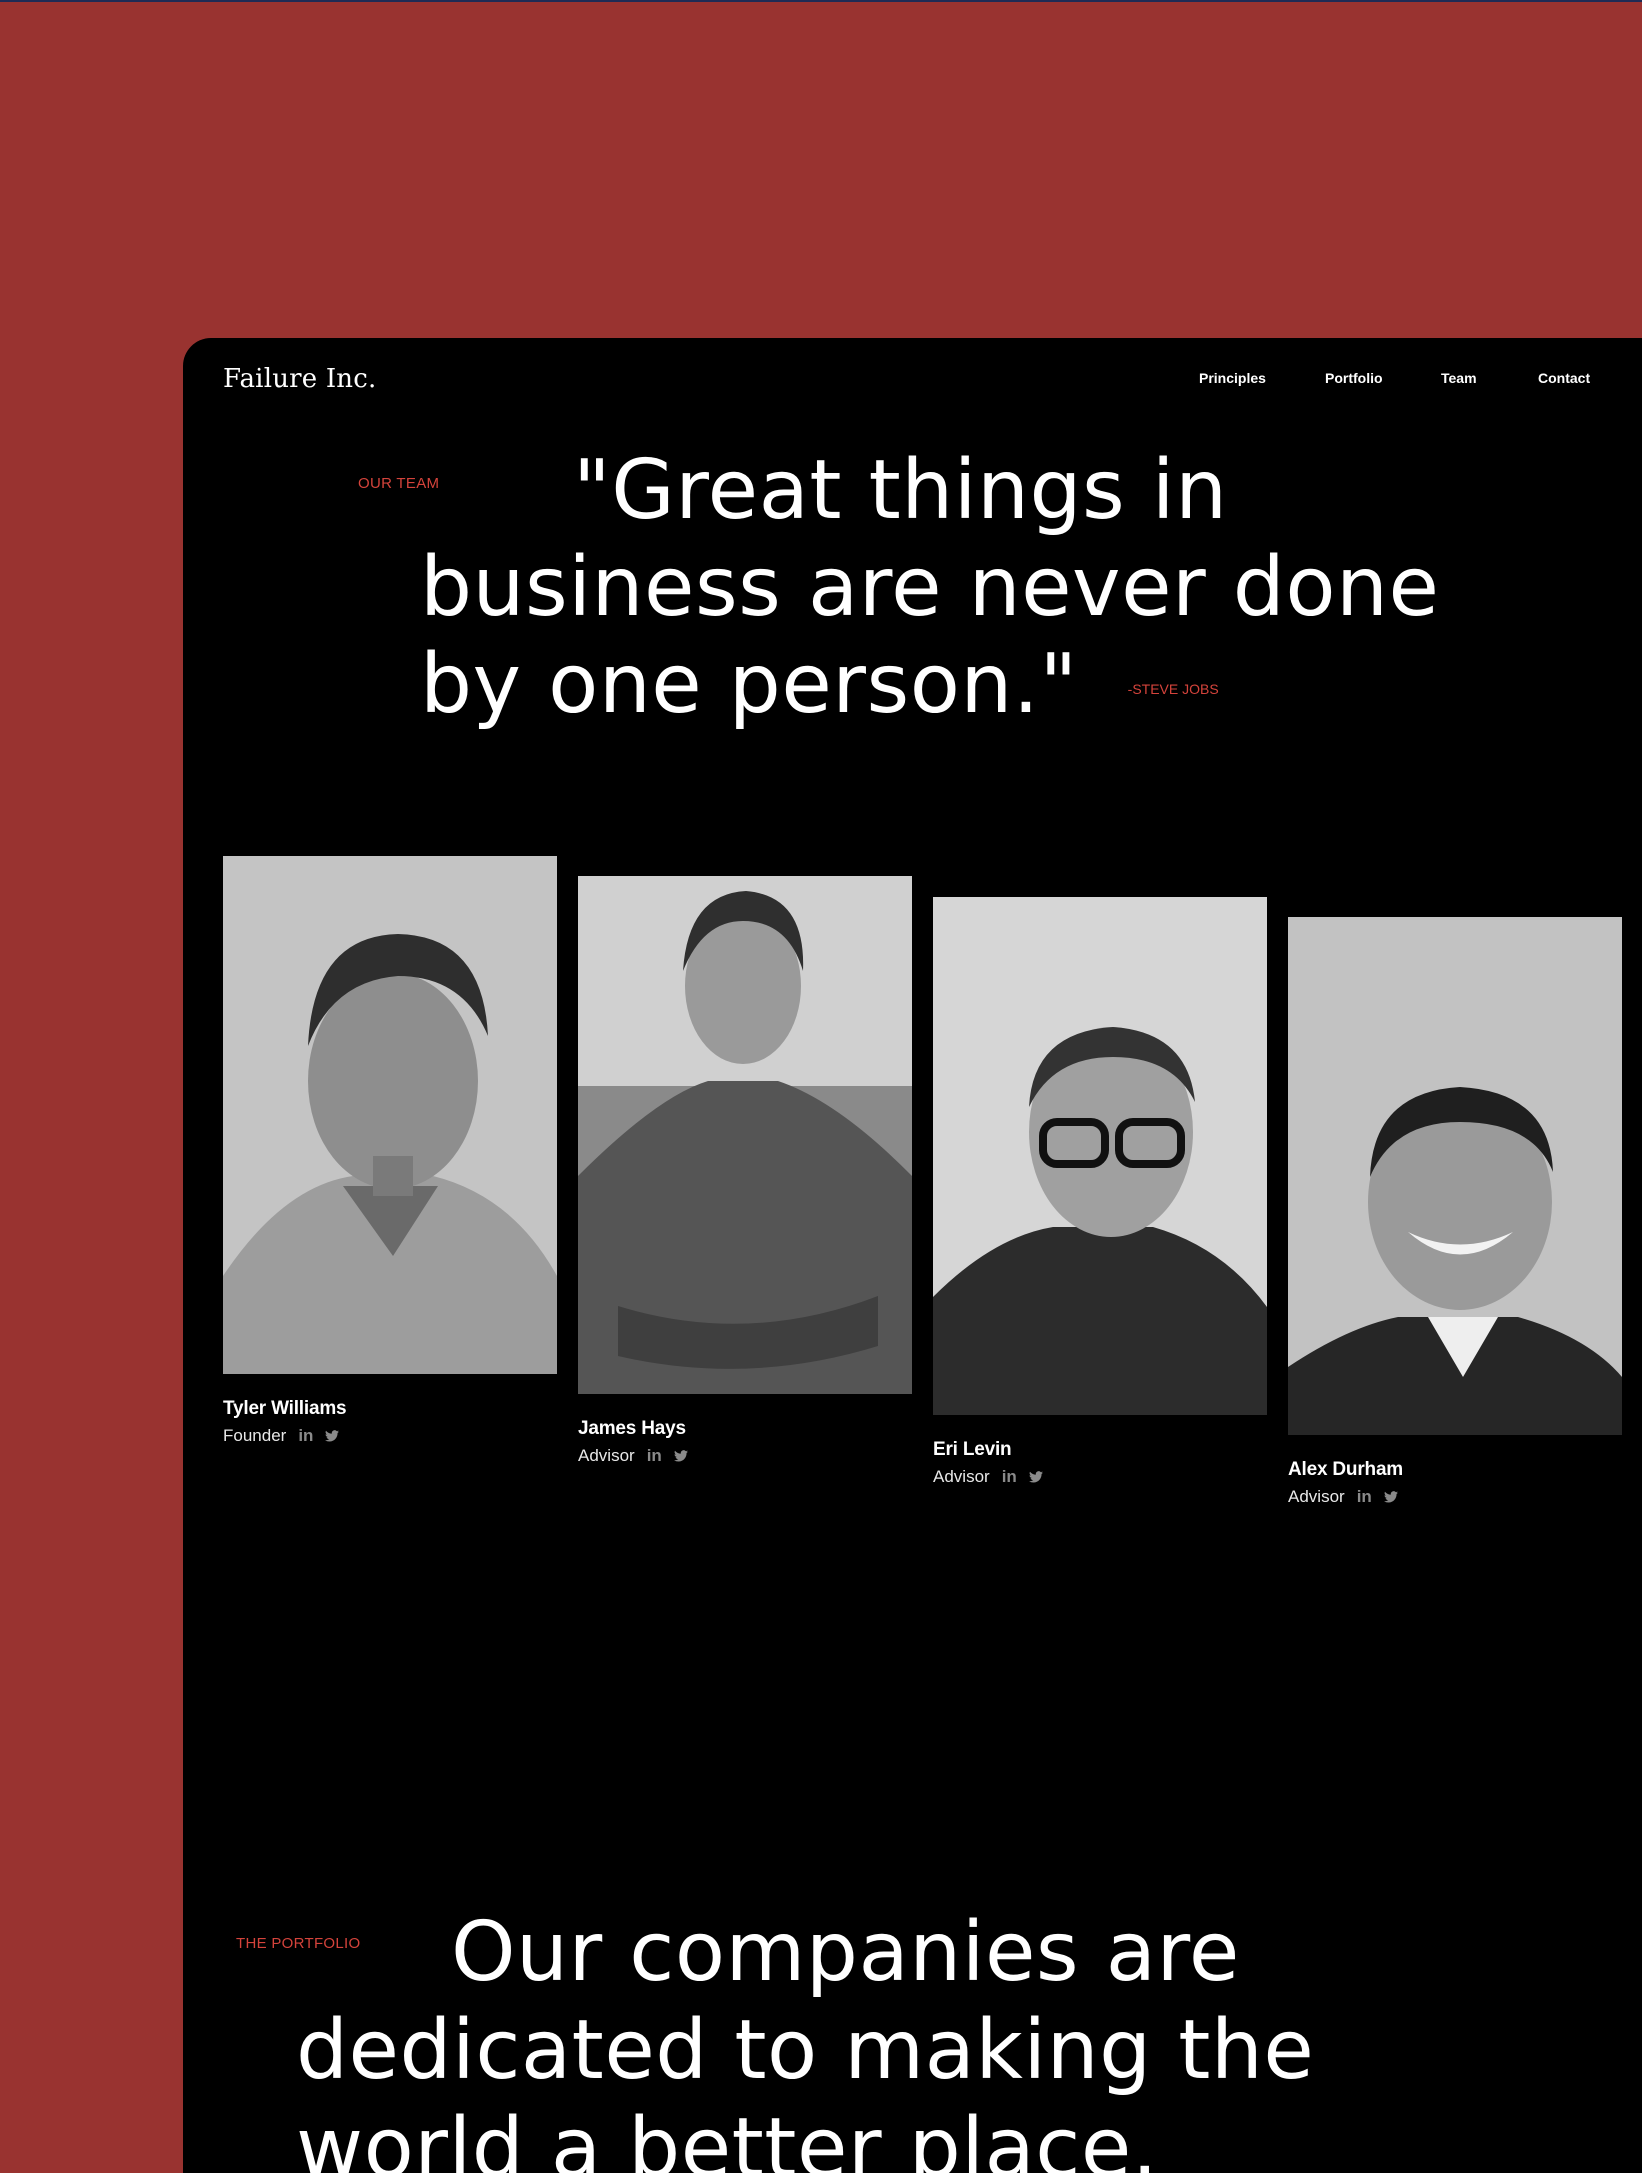 The height and width of the screenshot is (2173, 1642). Describe the element at coordinates (1354, 378) in the screenshot. I see `nav-portfolio: Portfolio` at that location.